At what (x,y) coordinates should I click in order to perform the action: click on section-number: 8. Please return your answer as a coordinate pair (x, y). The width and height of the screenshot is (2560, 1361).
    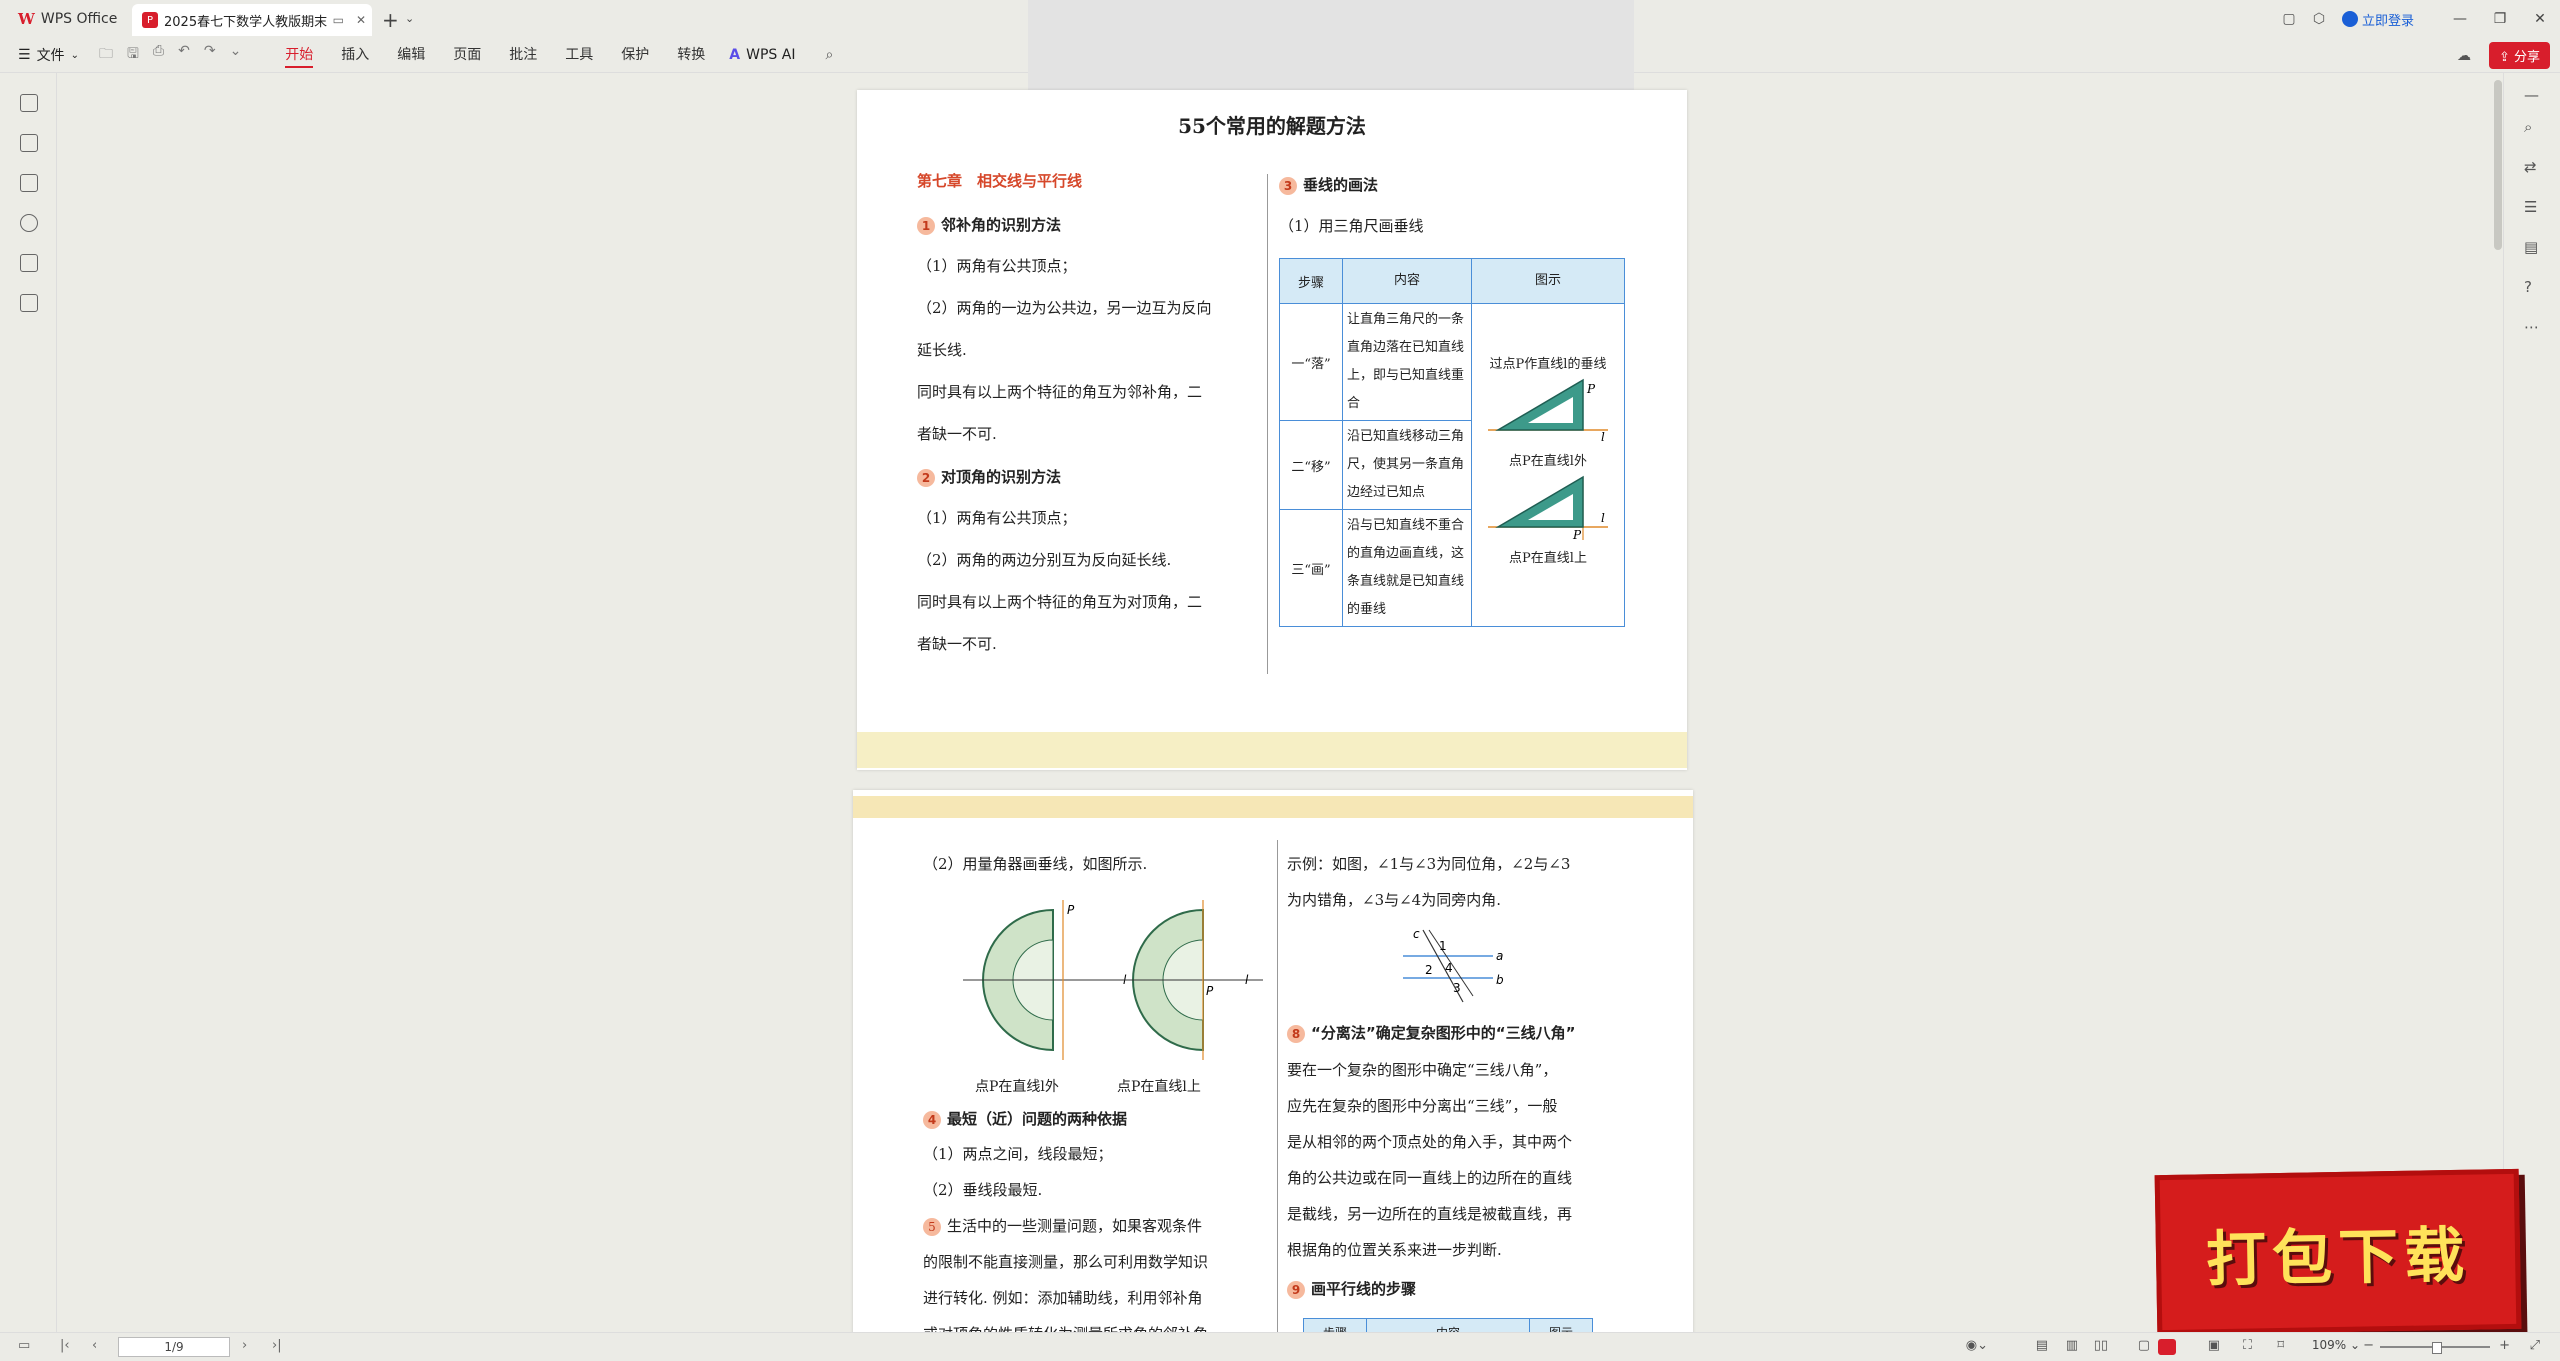
    Looking at the image, I should click on (1296, 1034).